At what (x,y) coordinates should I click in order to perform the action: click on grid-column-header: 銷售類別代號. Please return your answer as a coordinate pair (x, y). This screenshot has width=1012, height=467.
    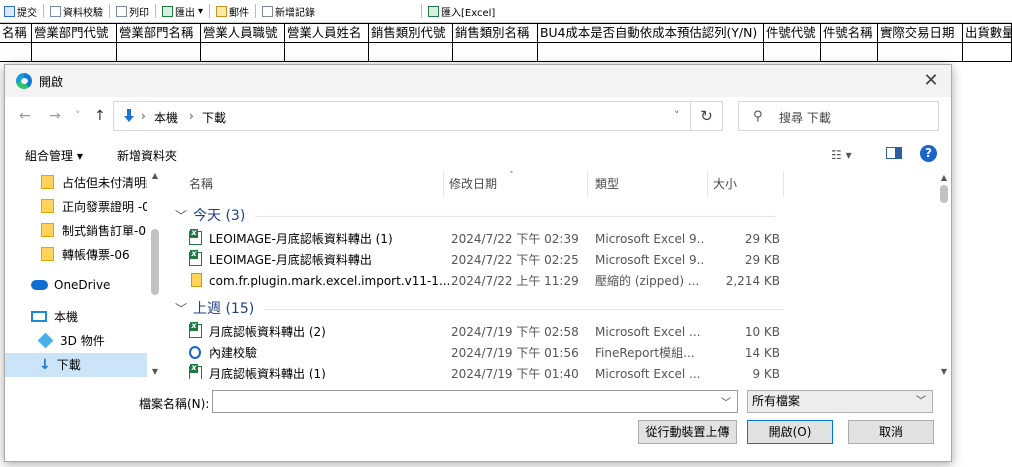
    Looking at the image, I should click on (411, 33).